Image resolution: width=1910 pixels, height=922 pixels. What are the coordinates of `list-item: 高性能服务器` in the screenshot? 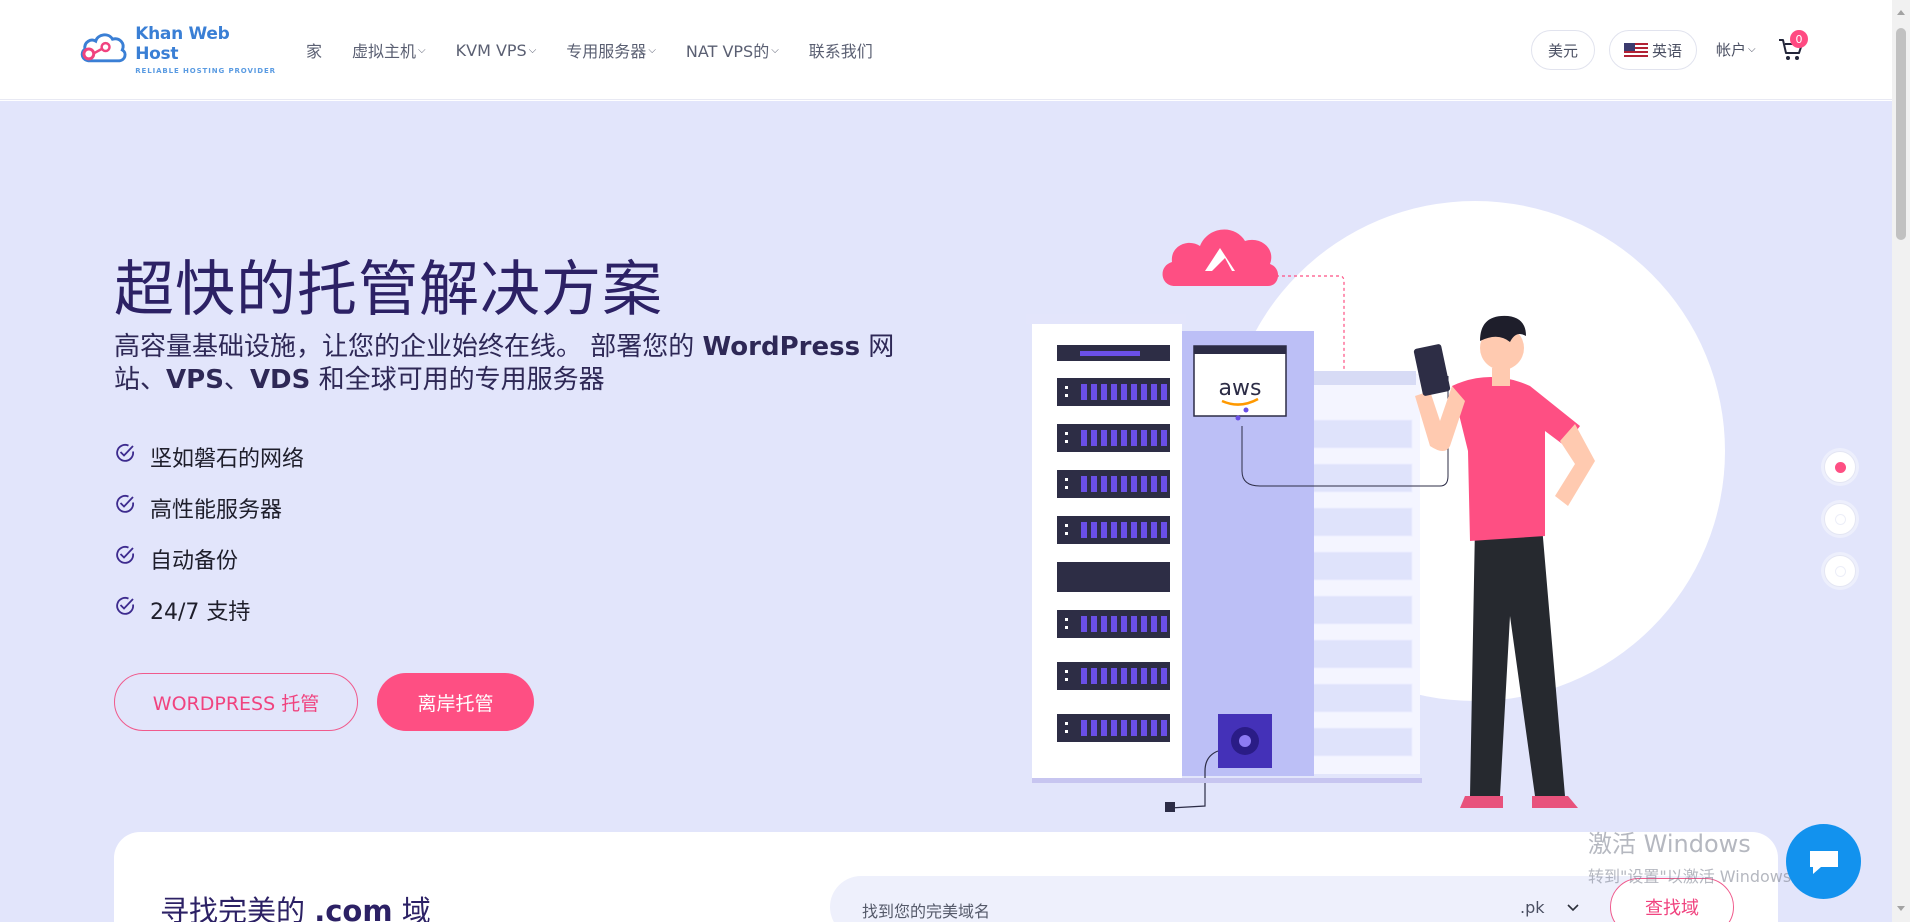 It's located at (209, 507).